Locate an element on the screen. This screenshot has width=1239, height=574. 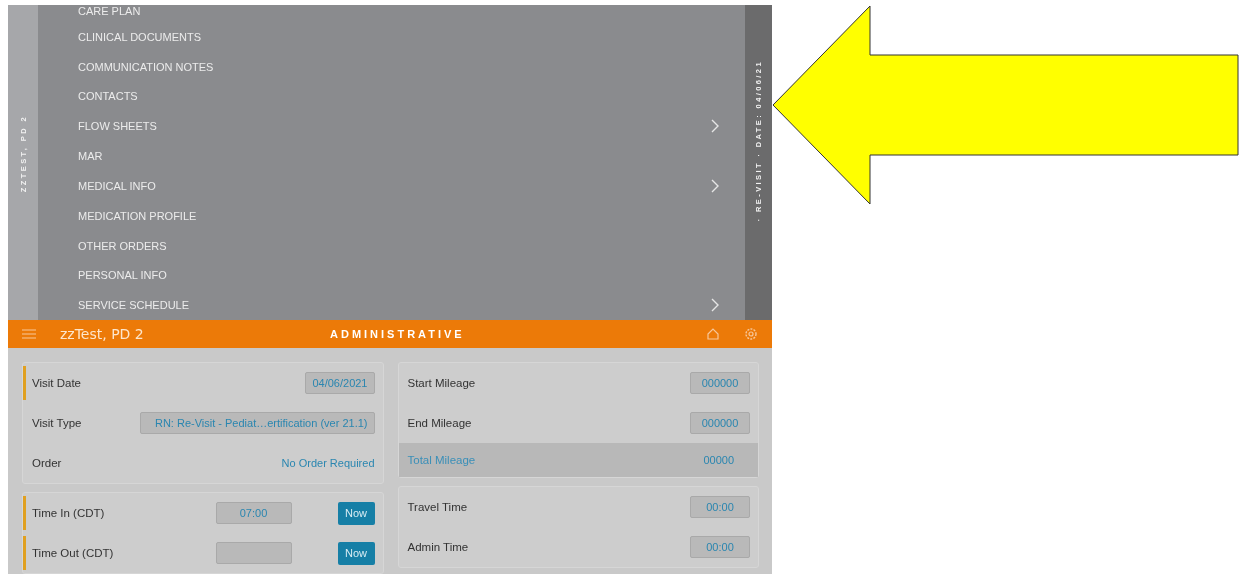
menu-item: MAR is located at coordinates (398, 156).